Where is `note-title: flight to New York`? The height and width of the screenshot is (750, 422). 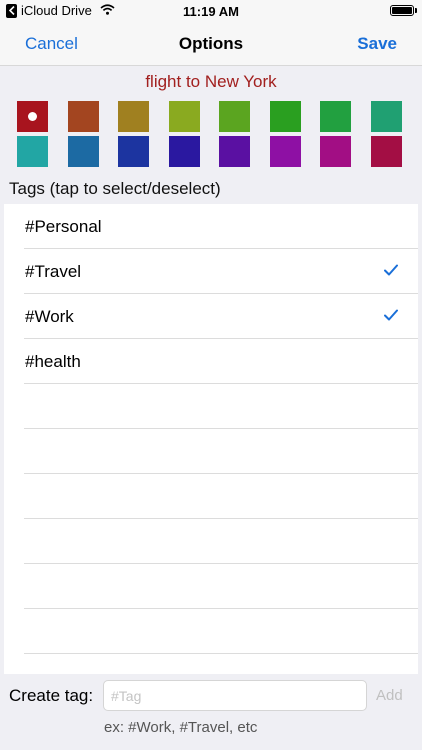 note-title: flight to New York is located at coordinates (211, 81).